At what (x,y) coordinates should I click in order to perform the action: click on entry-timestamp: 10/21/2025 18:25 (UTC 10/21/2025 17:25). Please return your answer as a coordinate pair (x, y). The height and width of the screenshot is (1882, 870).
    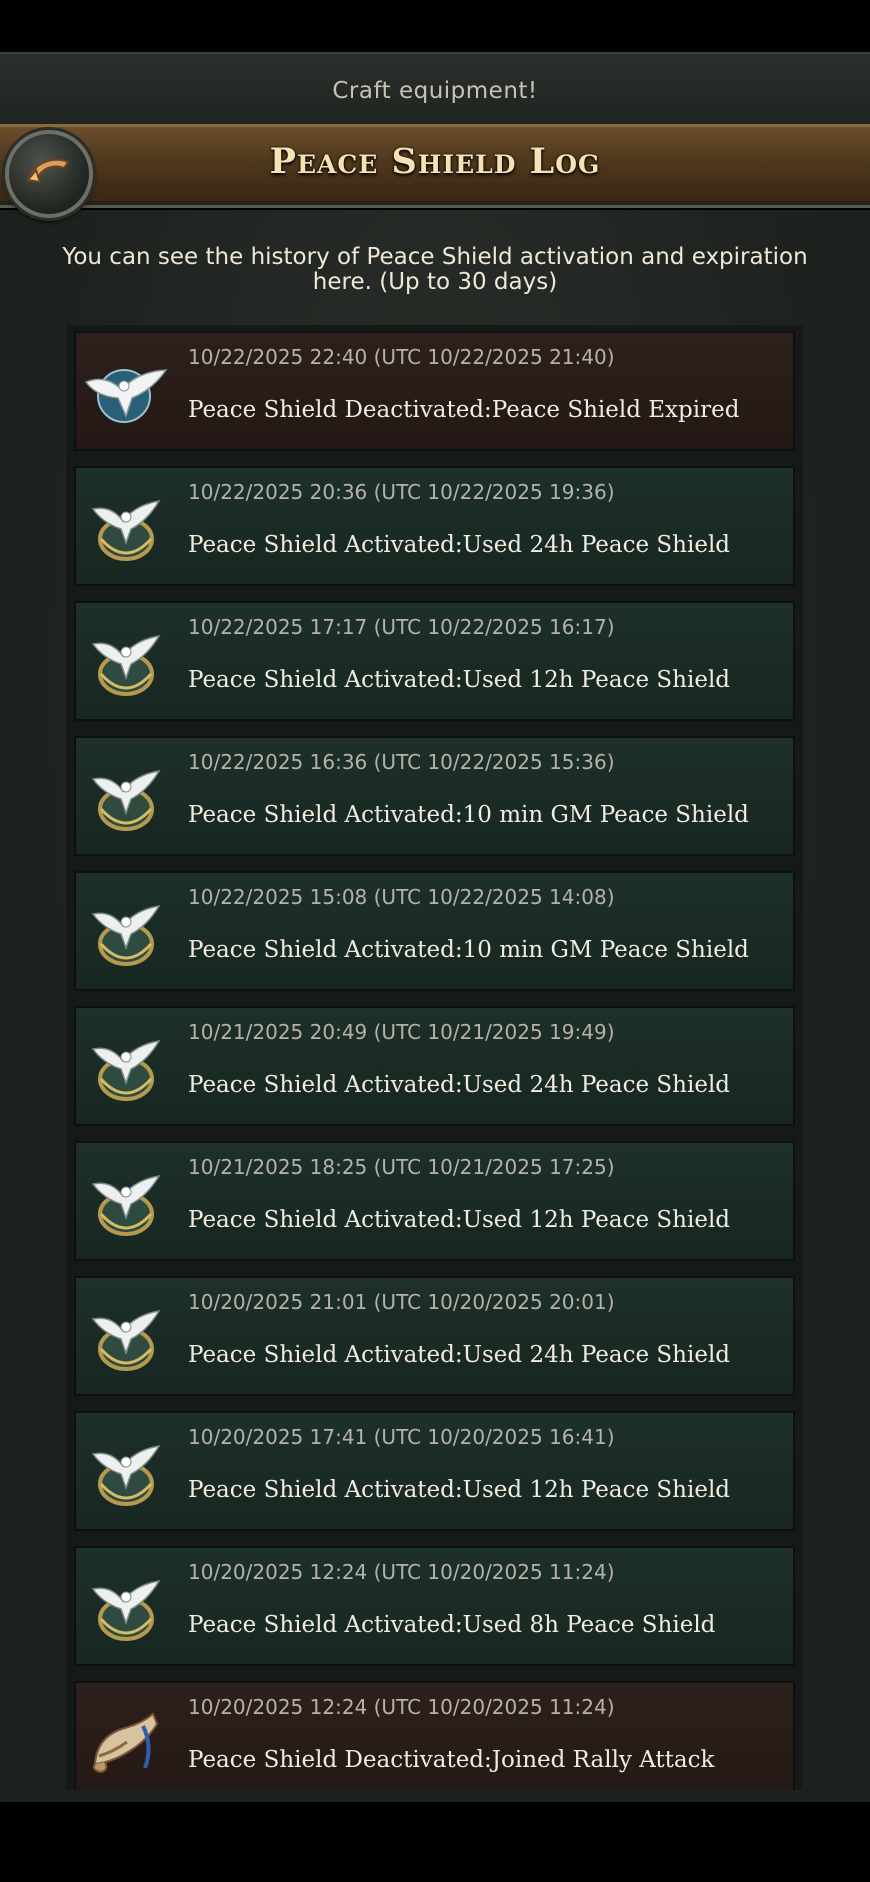
    Looking at the image, I should click on (401, 1167).